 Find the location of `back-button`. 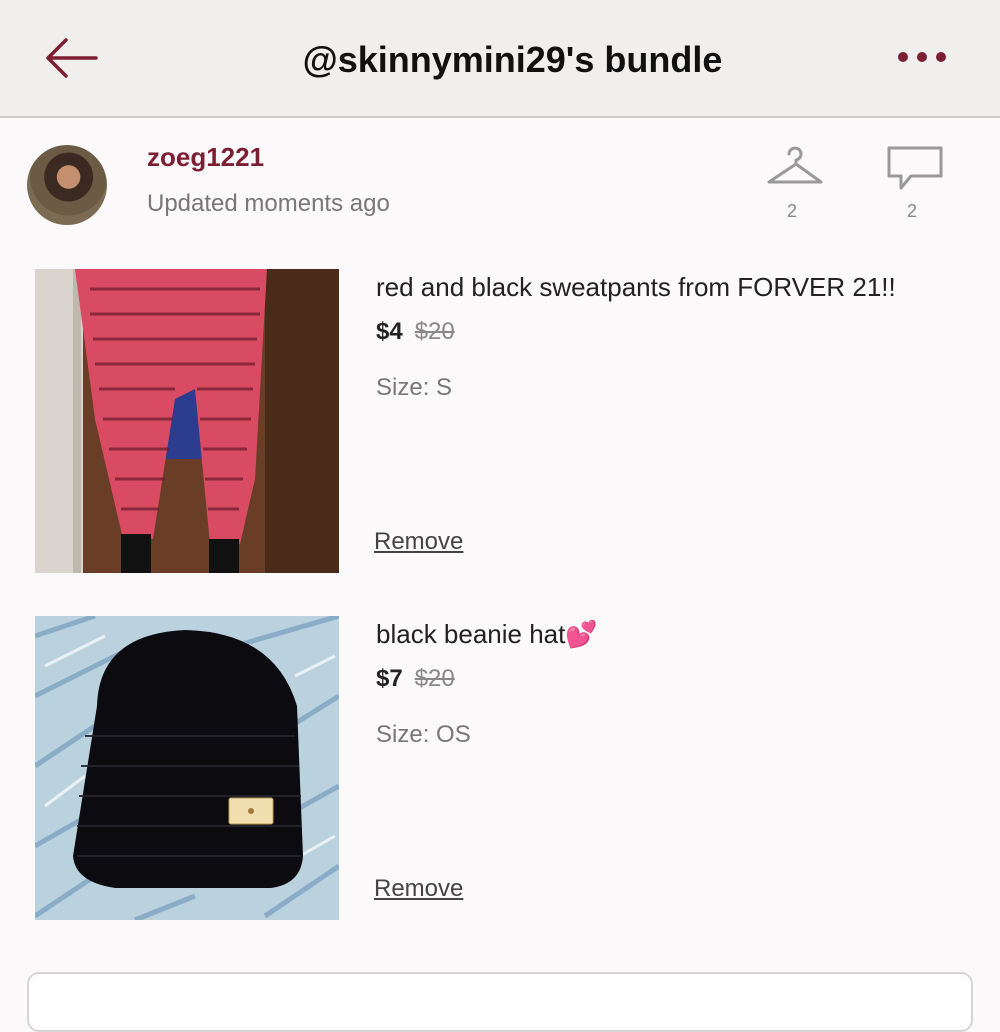

back-button is located at coordinates (70, 58).